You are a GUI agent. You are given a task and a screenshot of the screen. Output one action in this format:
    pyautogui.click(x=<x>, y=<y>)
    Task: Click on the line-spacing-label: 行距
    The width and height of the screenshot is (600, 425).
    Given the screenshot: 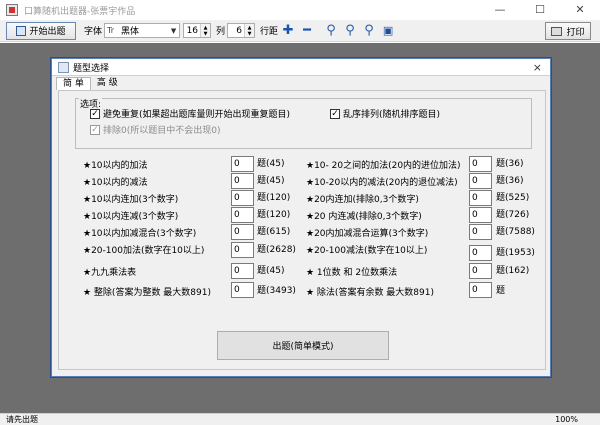 What is the action you would take?
    pyautogui.click(x=269, y=32)
    